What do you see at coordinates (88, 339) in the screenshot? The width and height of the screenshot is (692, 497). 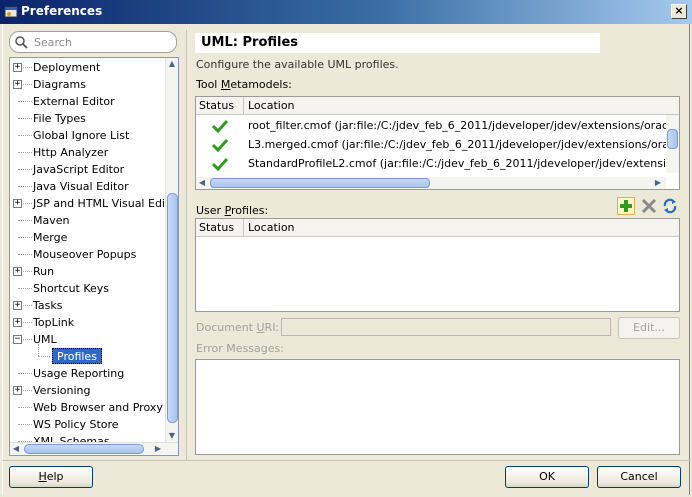 I see `tree-item: − UML` at bounding box center [88, 339].